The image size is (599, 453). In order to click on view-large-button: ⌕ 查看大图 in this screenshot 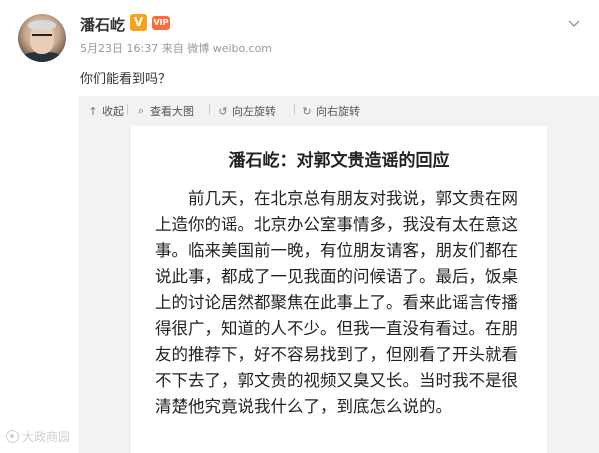, I will do `click(164, 111)`.